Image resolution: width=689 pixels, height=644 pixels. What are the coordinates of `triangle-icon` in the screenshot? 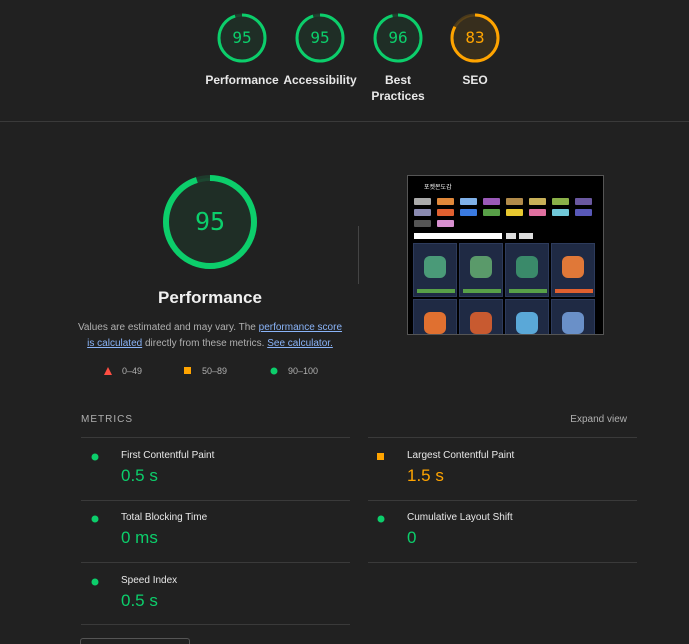 It's located at (108, 371).